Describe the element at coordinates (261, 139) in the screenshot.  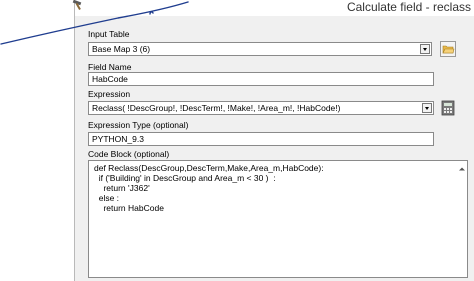
I see `expression-type-select: PYTHON_9.3` at that location.